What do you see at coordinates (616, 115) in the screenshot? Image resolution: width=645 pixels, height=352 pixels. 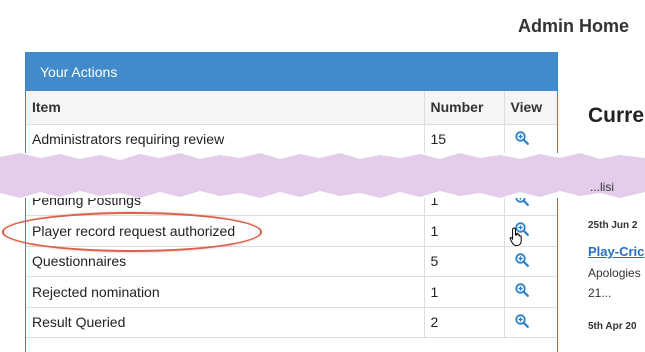 I see `current-section-title: Curre` at bounding box center [616, 115].